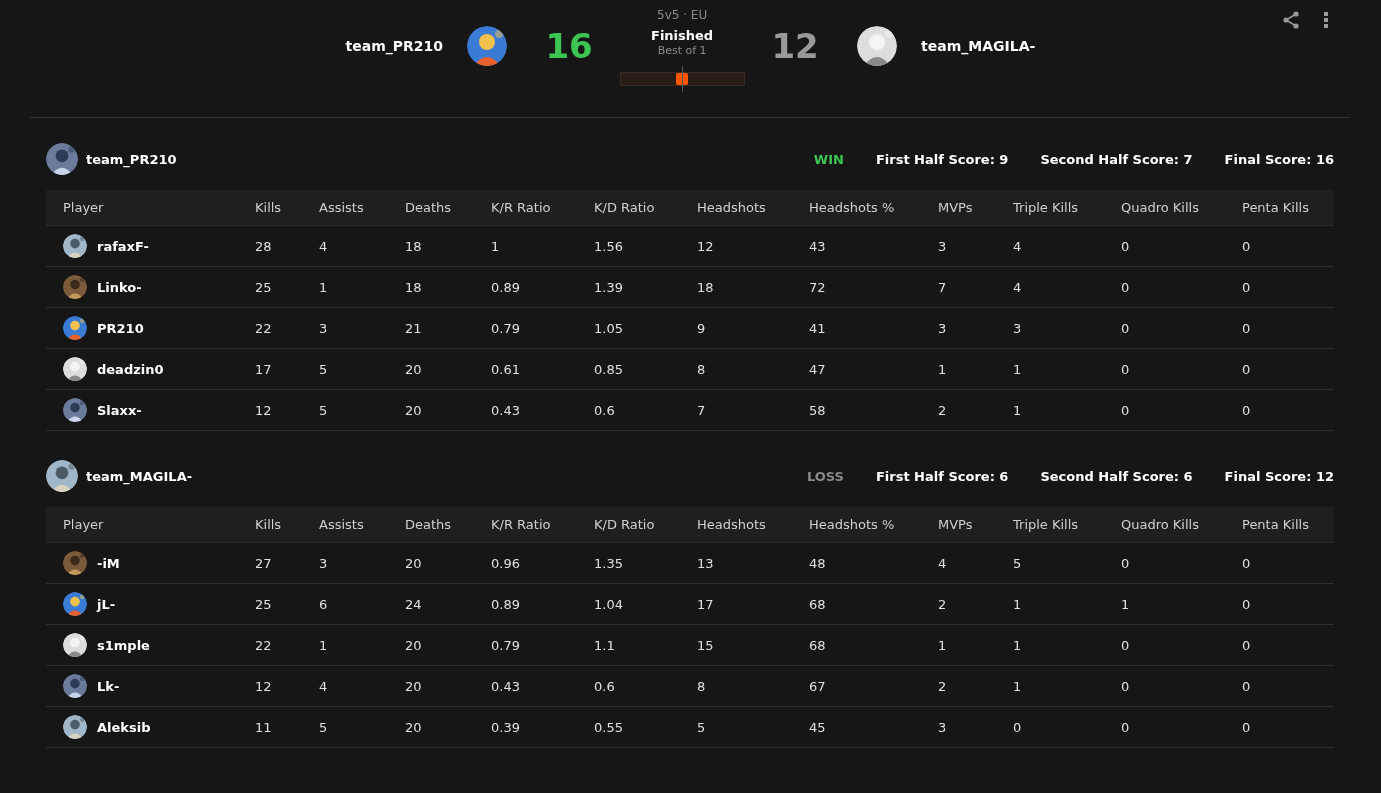 This screenshot has width=1381, height=793. Describe the element at coordinates (569, 46) in the screenshot. I see `score: 16` at that location.